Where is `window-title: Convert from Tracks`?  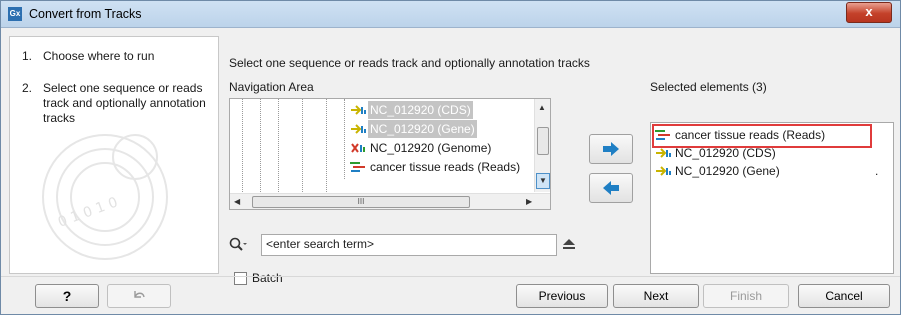
window-title: Convert from Tracks is located at coordinates (85, 14).